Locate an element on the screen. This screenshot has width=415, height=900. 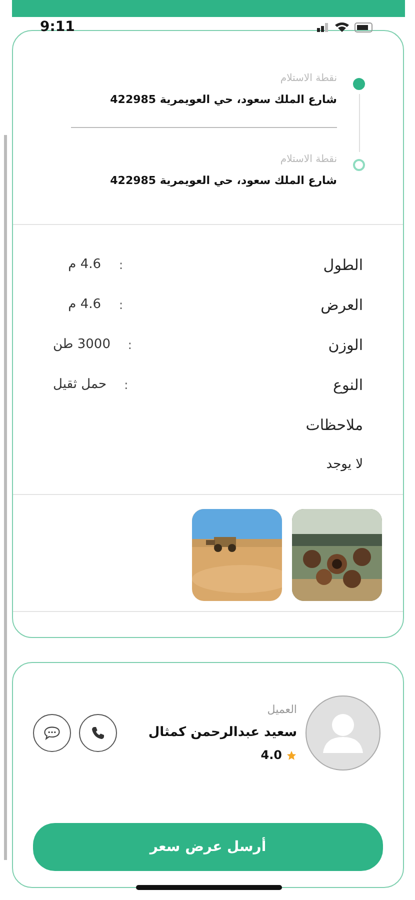
phone-icon is located at coordinates (98, 733).